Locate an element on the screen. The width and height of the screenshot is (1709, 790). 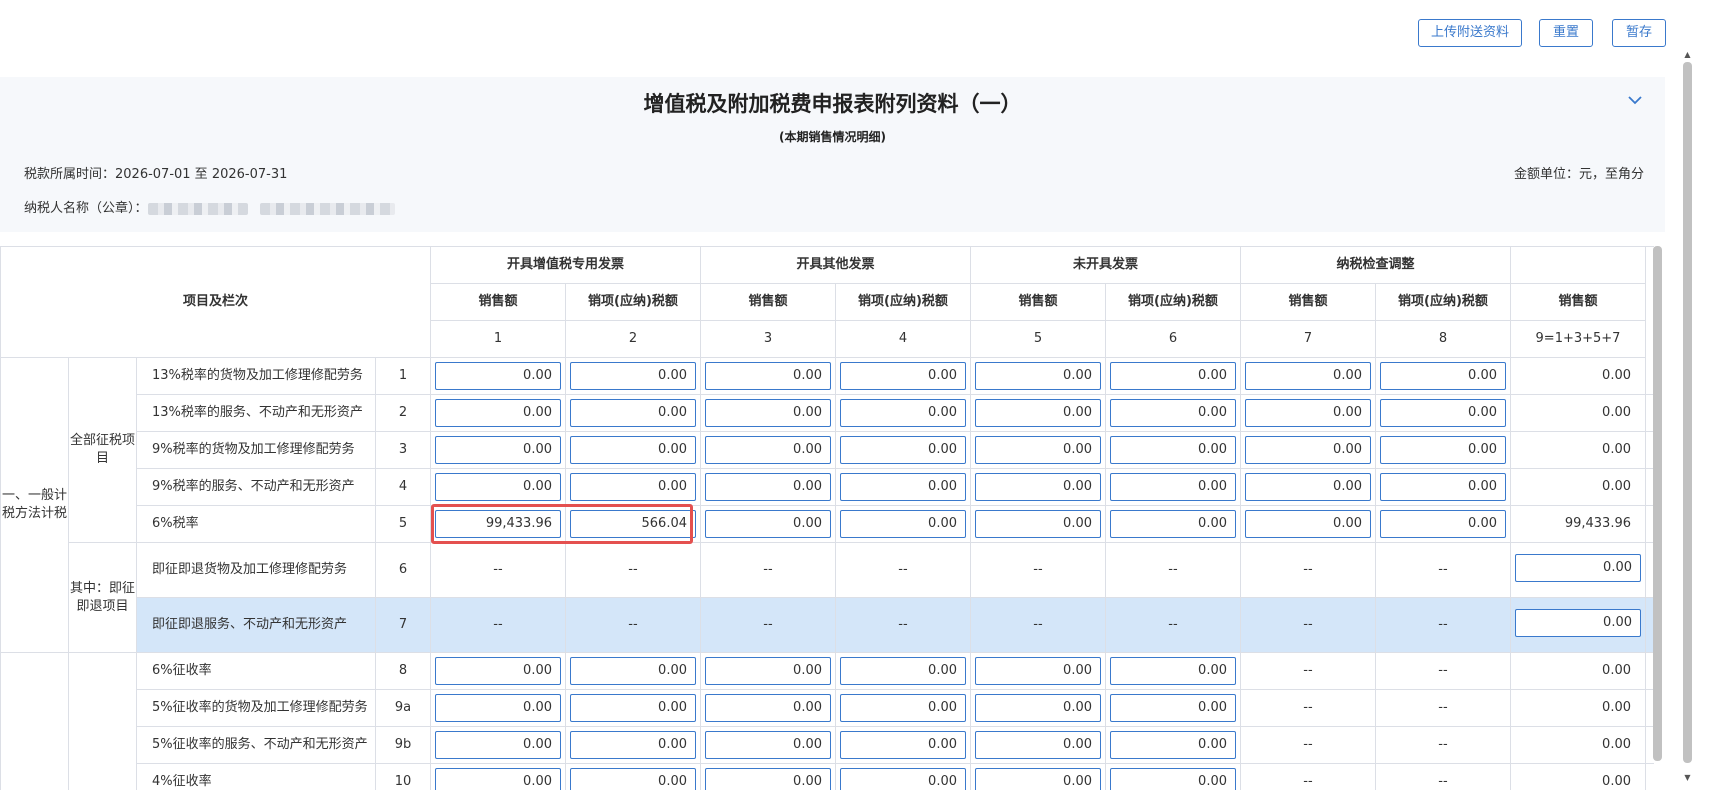
upload-attachments-button: 上传附送资料 is located at coordinates (1470, 33).